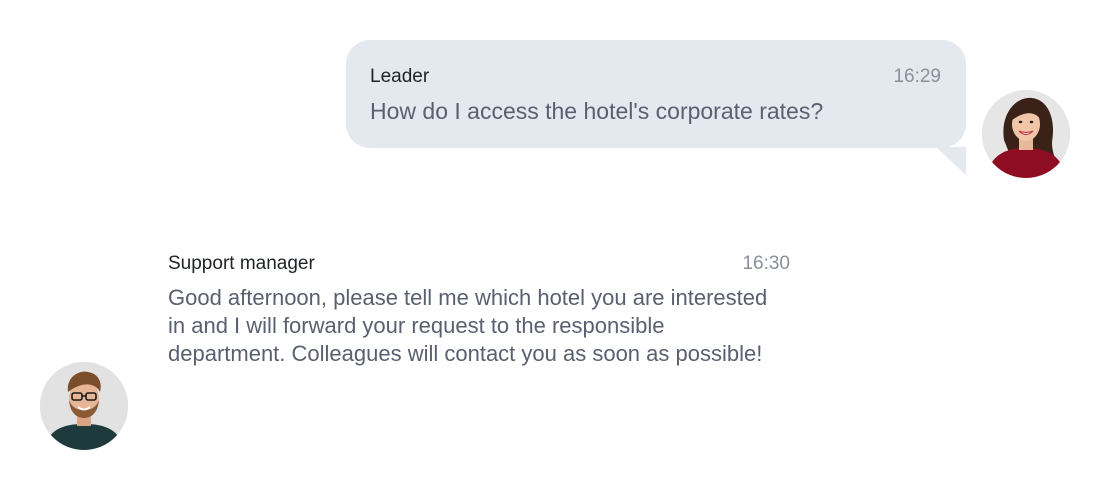 This screenshot has width=1110, height=498. I want to click on avatar-man-icon, so click(84, 406).